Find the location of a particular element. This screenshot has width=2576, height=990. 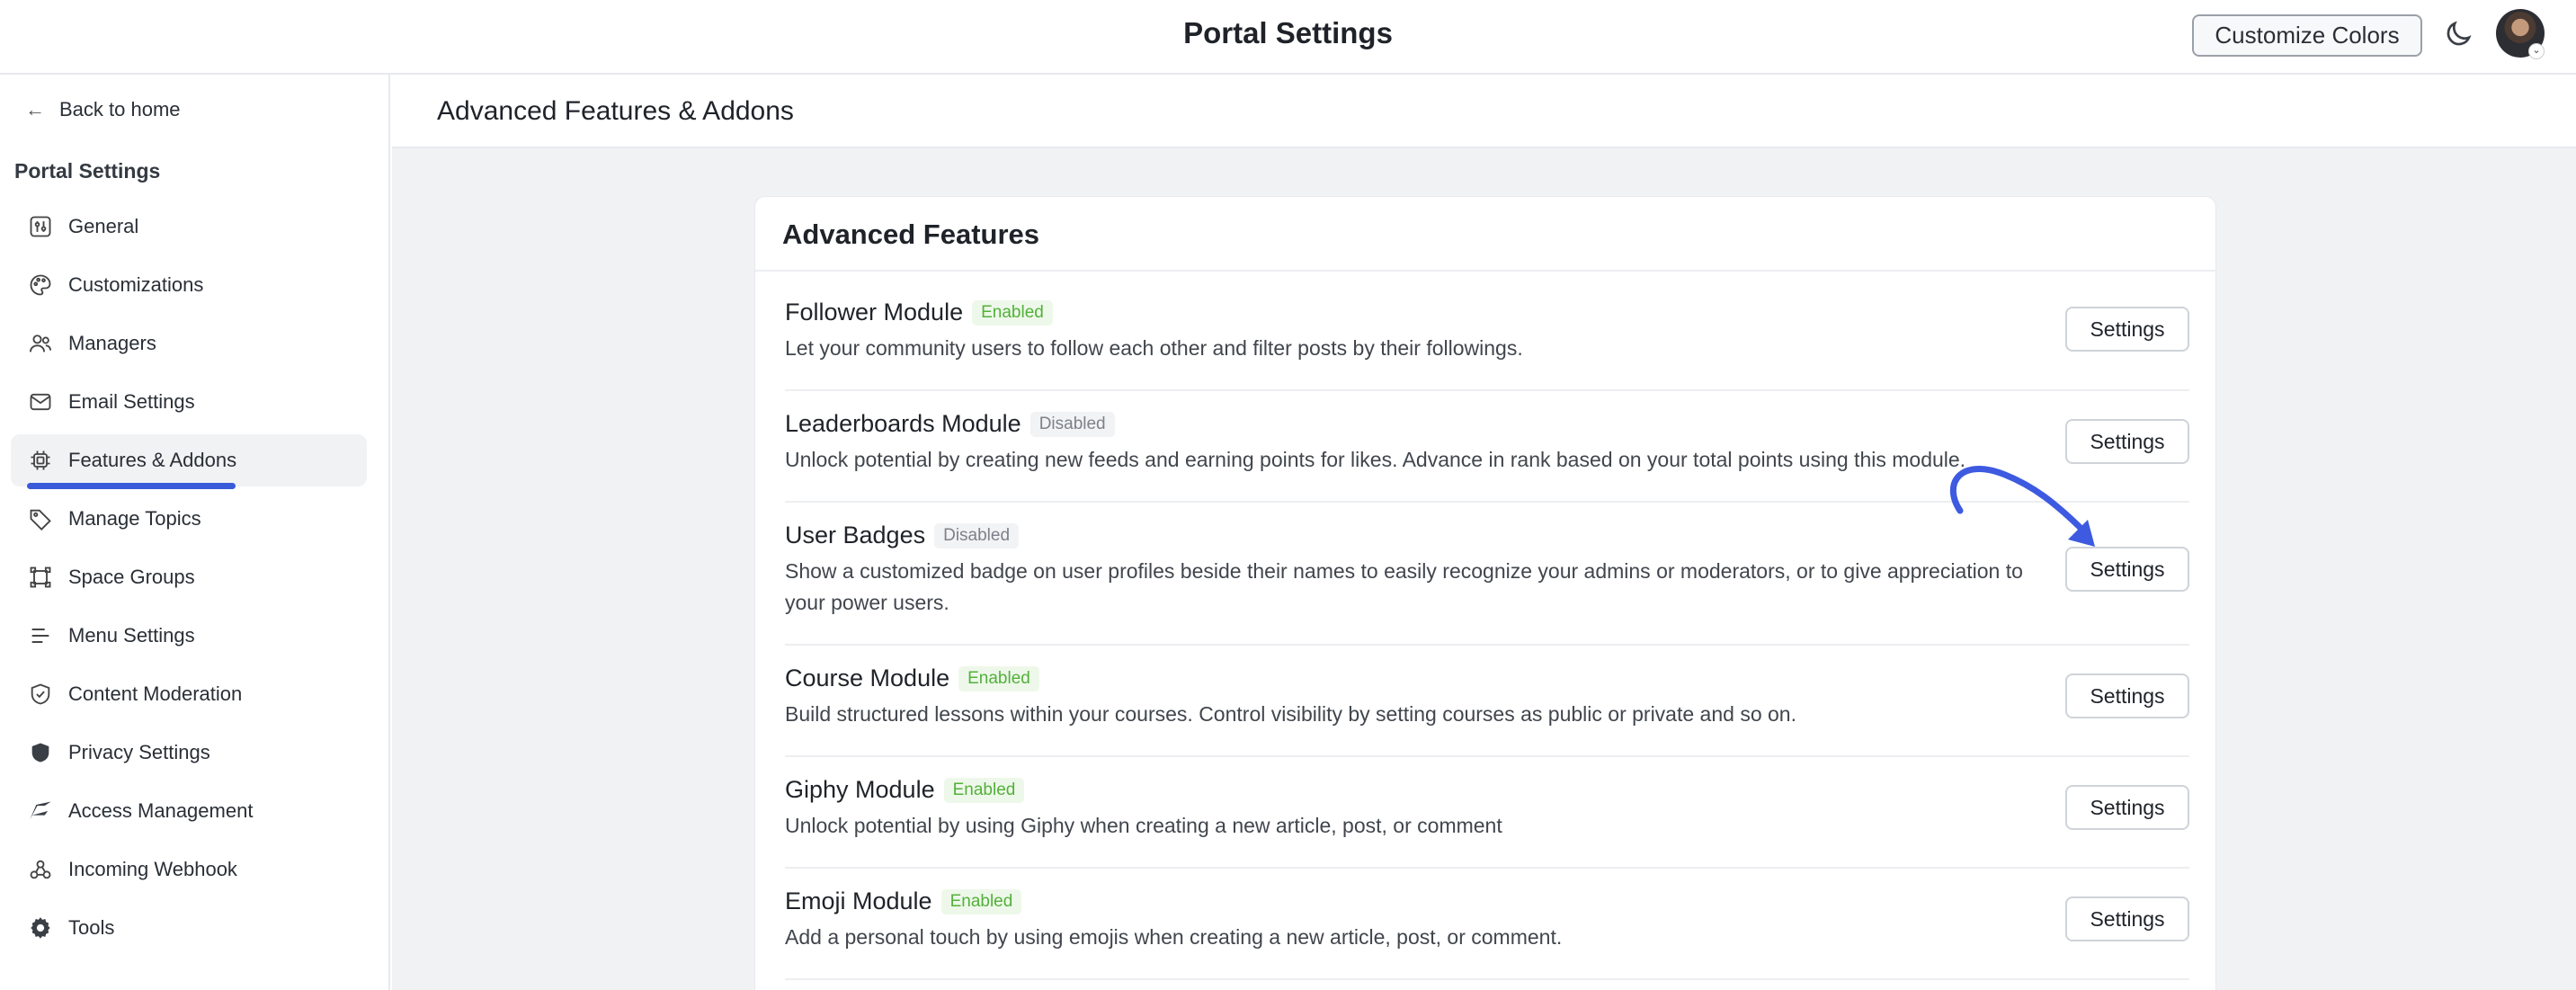

sidebar-item-space-groups: Space Groups is located at coordinates (189, 577).